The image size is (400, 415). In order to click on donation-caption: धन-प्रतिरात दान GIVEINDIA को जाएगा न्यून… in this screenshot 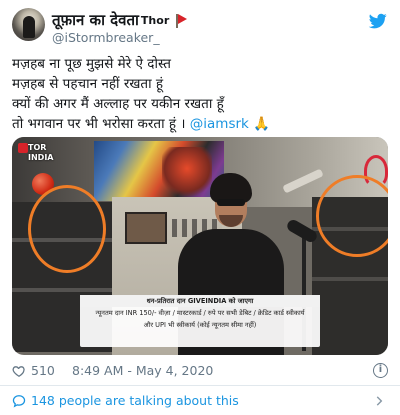, I will do `click(200, 321)`.